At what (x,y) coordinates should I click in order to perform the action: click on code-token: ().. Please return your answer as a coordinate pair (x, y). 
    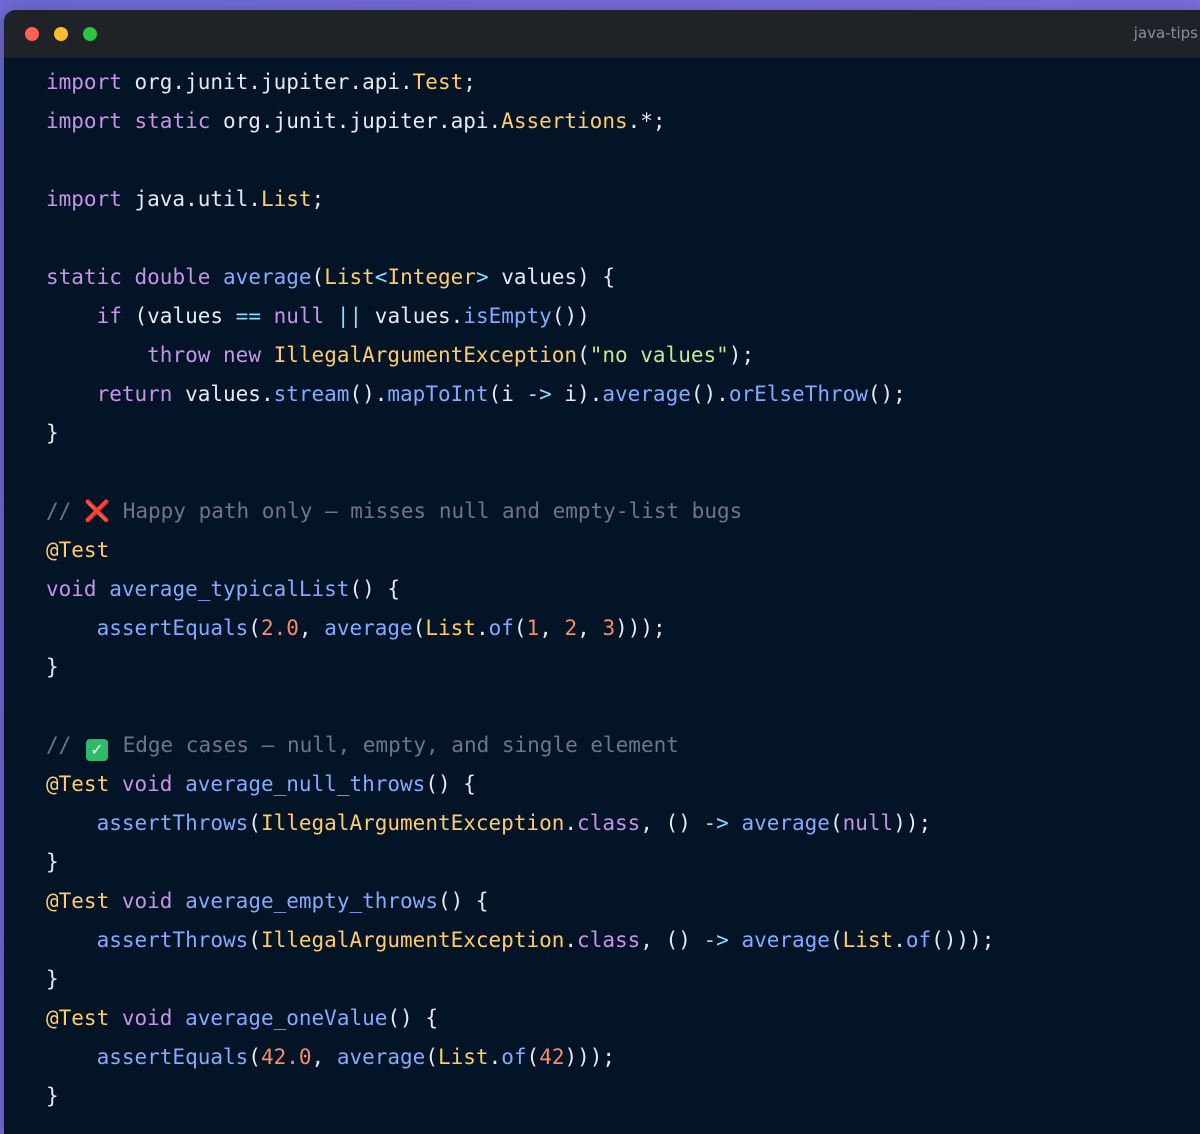
    Looking at the image, I should click on (368, 394).